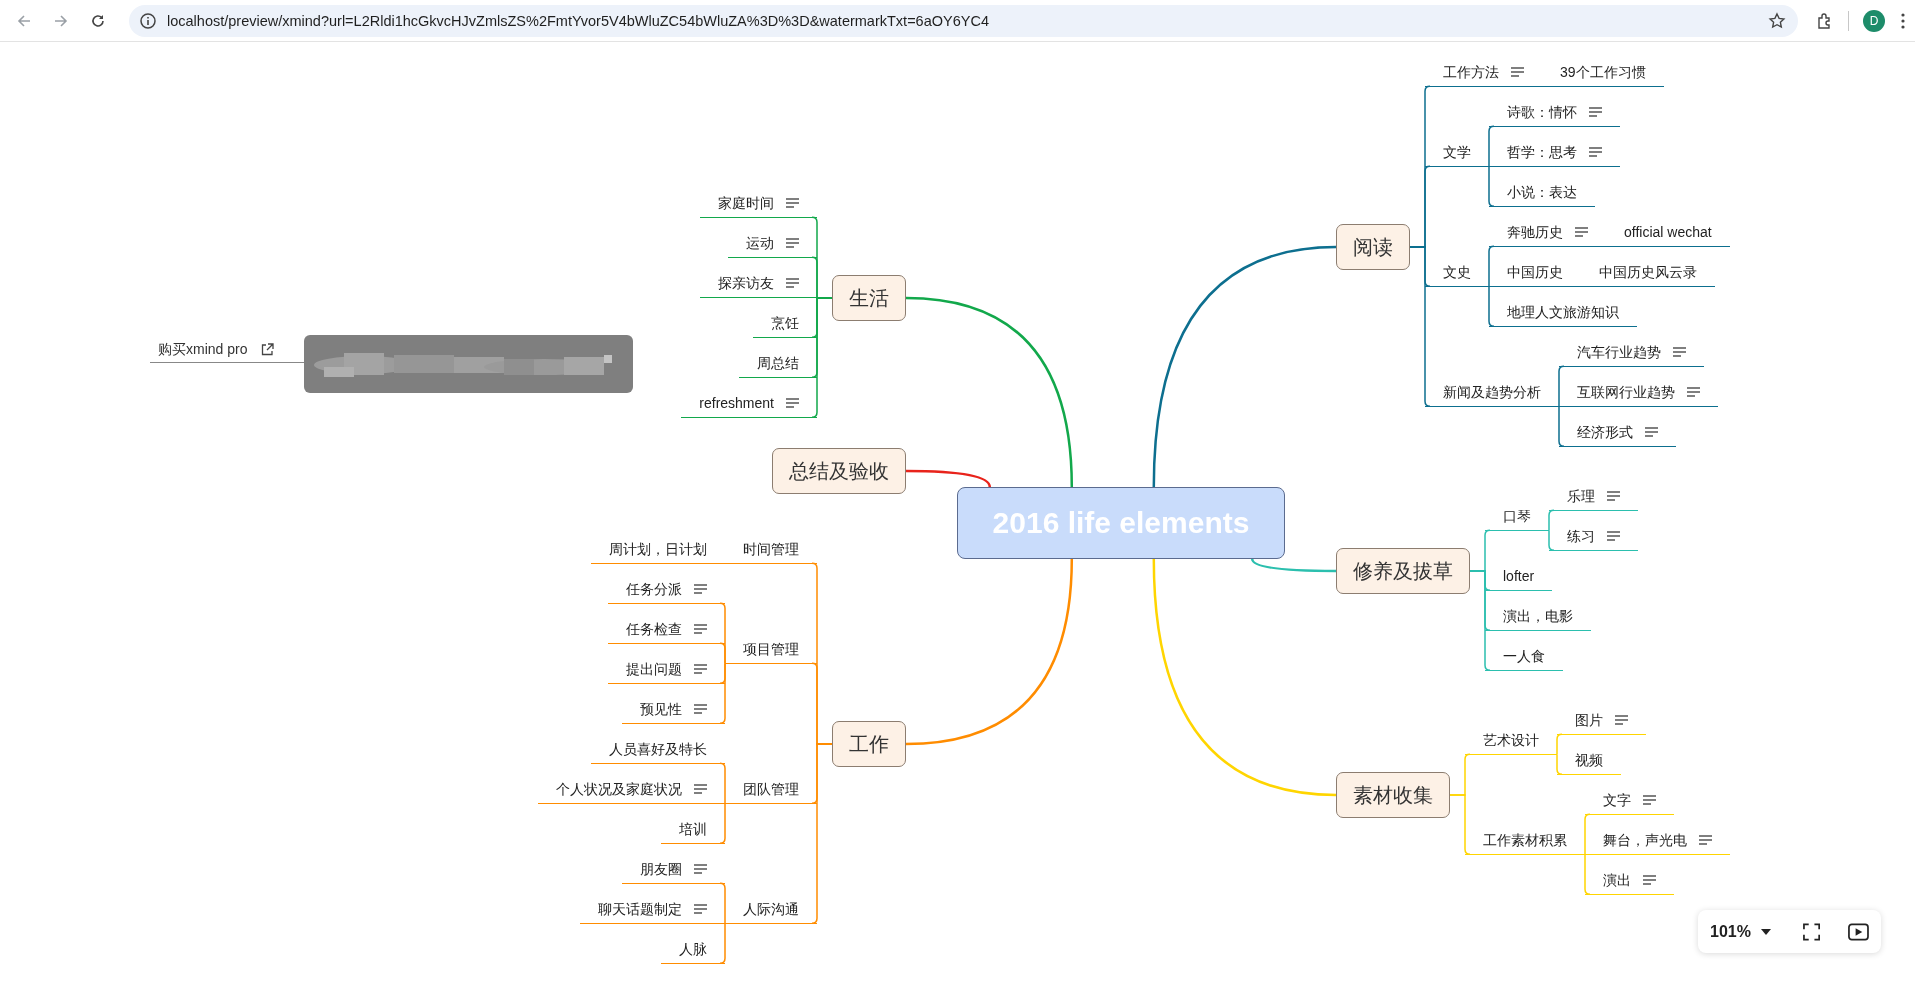  What do you see at coordinates (771, 649) in the screenshot?
I see `subtopic-text: 项目管理` at bounding box center [771, 649].